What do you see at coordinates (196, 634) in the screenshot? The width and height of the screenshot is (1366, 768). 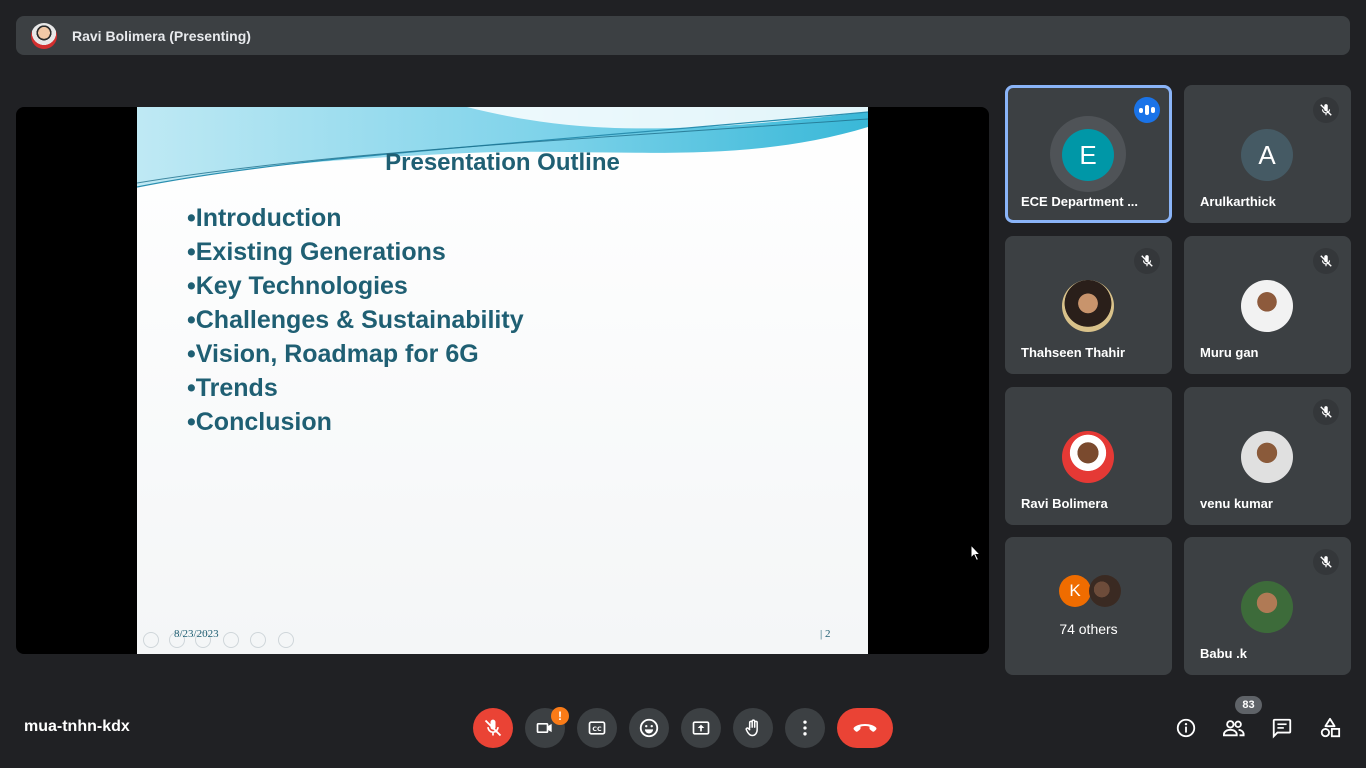 I see `slide-date: 8/23/2023` at bounding box center [196, 634].